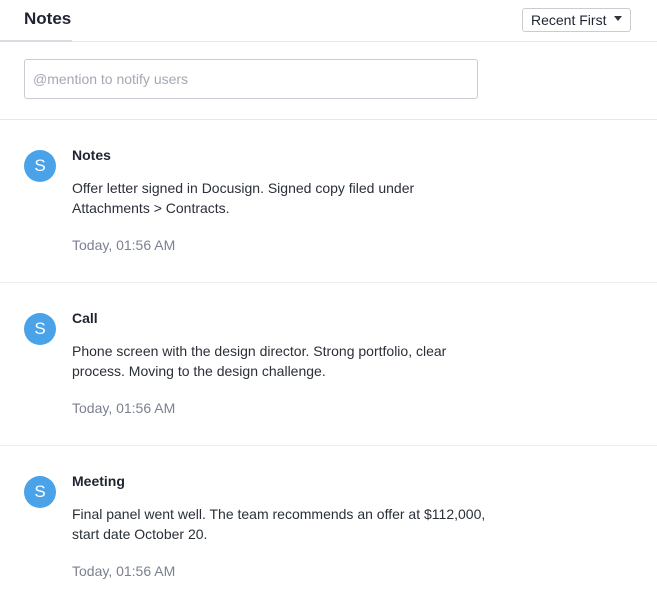 This screenshot has height=608, width=657. I want to click on note-composer, so click(328, 81).